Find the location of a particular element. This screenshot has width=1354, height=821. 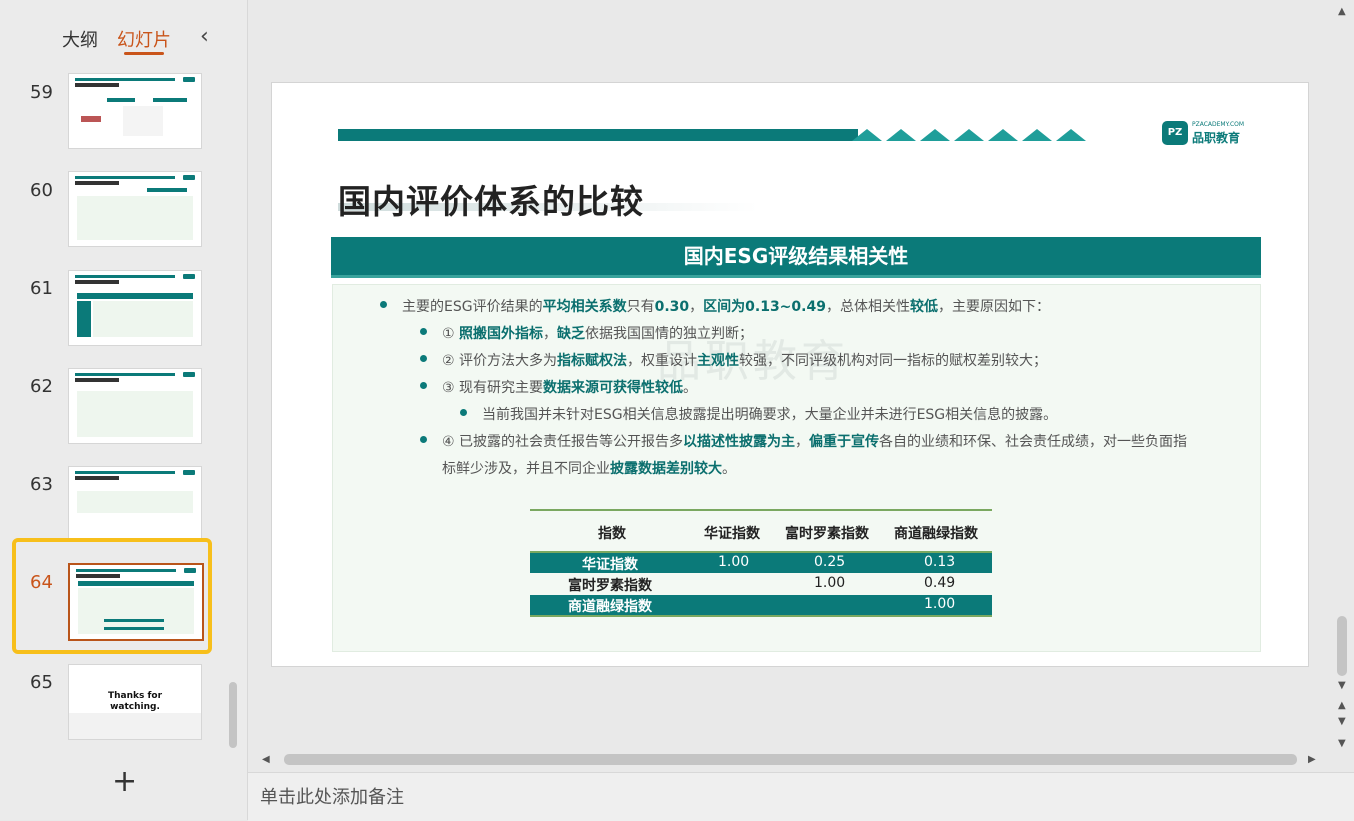

scroll-down-icon: ▼ is located at coordinates (1342, 685).